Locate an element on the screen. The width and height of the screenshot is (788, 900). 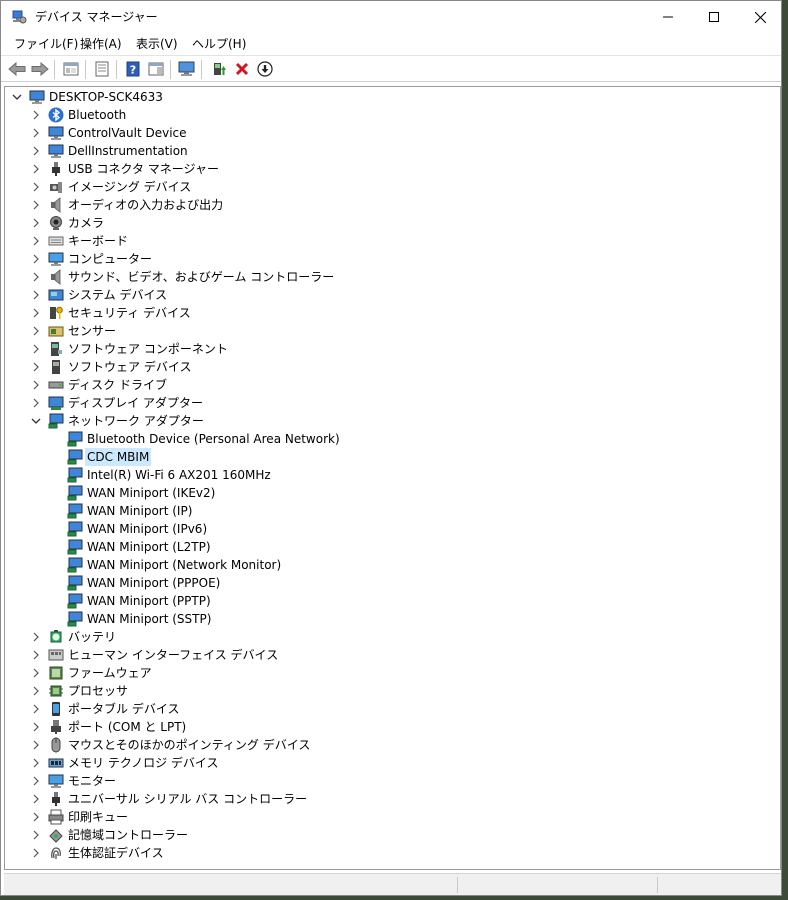
update-driver-icon is located at coordinates (219, 70).